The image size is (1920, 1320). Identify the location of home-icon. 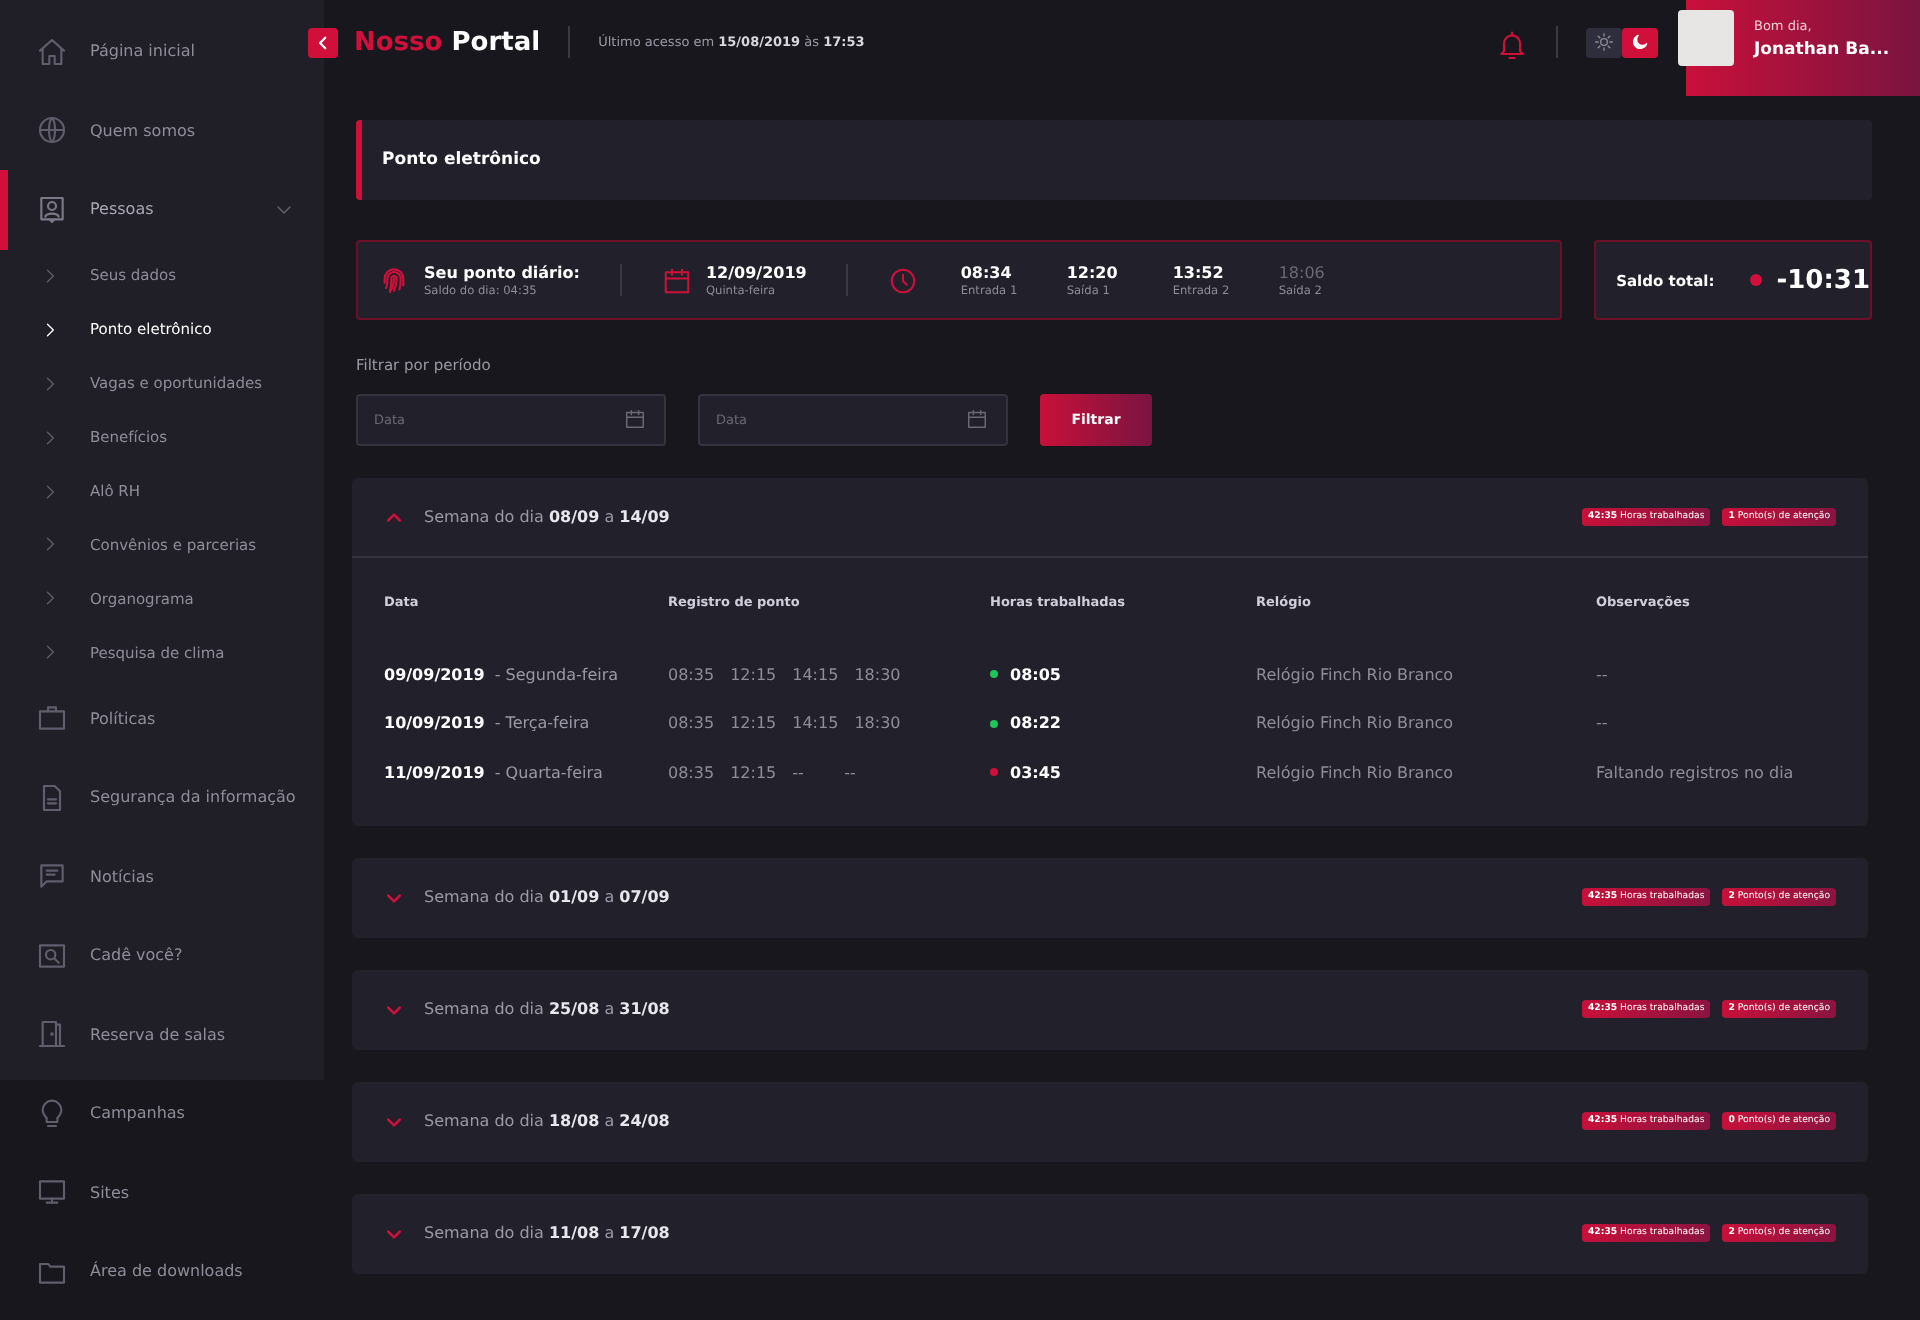
(52, 51).